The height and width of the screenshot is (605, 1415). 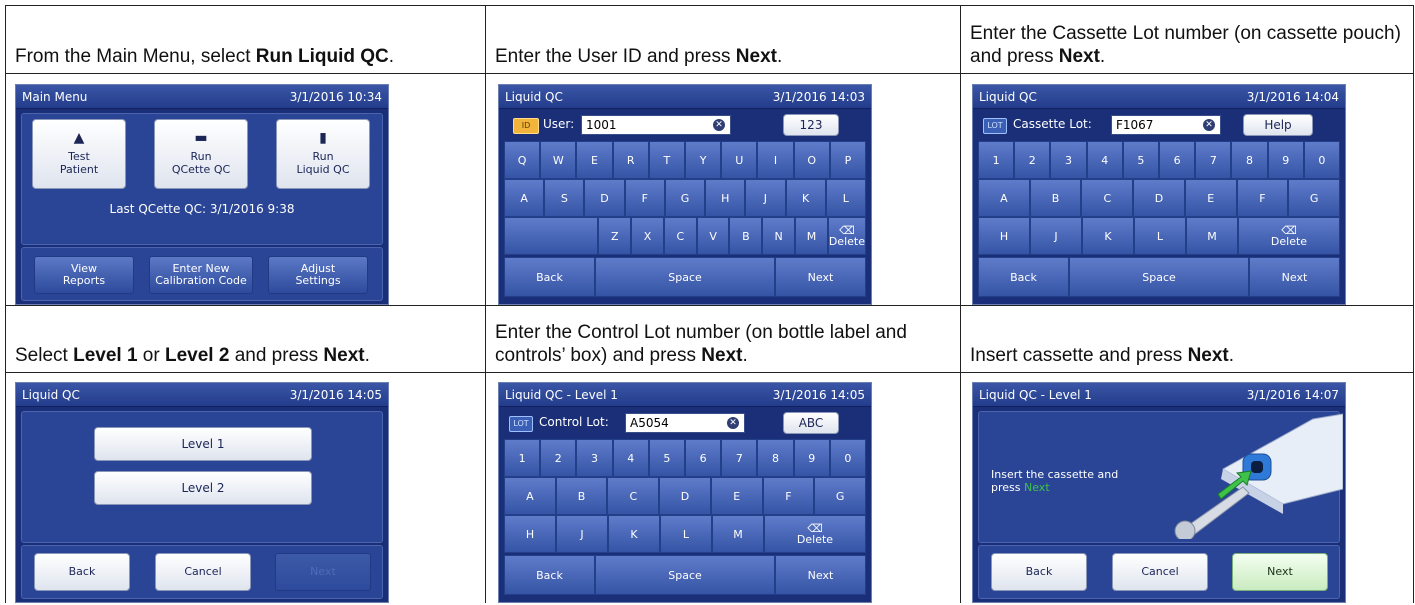 What do you see at coordinates (739, 160) in the screenshot?
I see `key: U` at bounding box center [739, 160].